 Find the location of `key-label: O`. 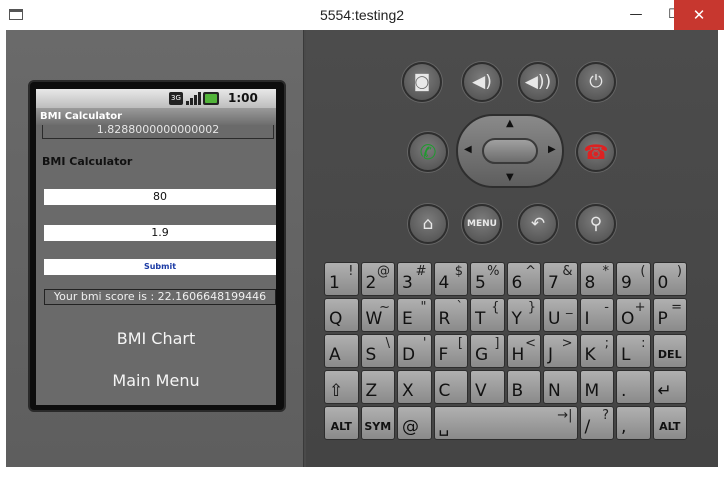

key-label: O is located at coordinates (628, 319).